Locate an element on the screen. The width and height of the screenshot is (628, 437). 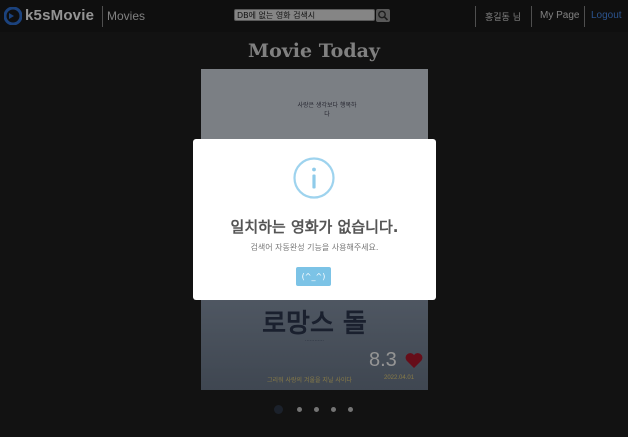
modal-title: 일치하는 영화가 없습니다. is located at coordinates (314, 227).